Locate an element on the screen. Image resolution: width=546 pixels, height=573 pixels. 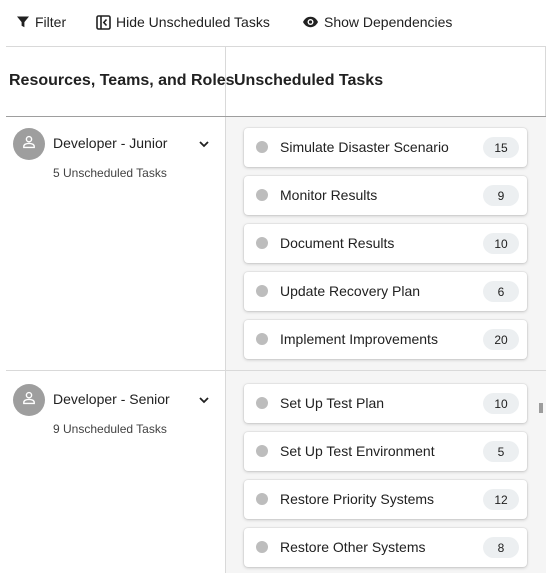
task-card: Set Up Test Environment 5 is located at coordinates (385, 451).